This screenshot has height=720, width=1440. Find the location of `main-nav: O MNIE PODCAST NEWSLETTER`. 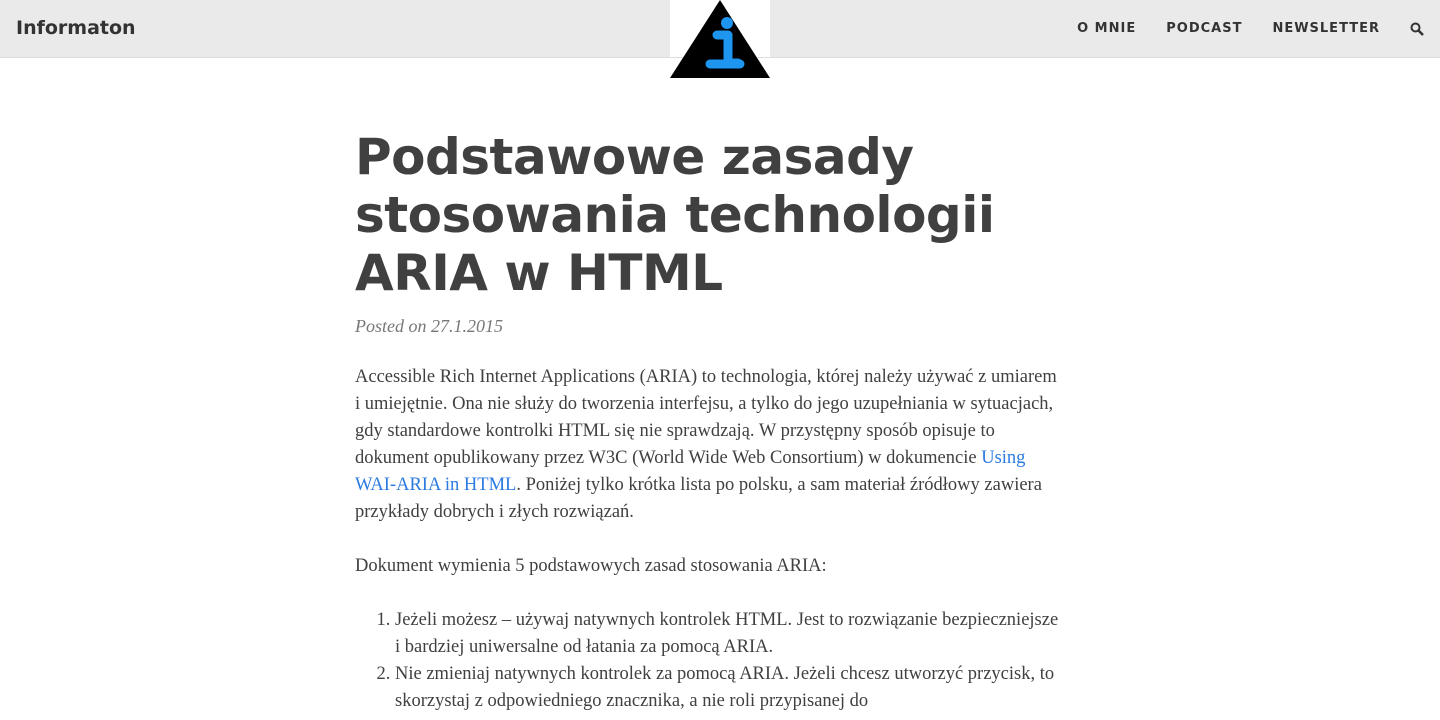

main-nav: O MNIE PODCAST NEWSLETTER is located at coordinates (1250, 28).